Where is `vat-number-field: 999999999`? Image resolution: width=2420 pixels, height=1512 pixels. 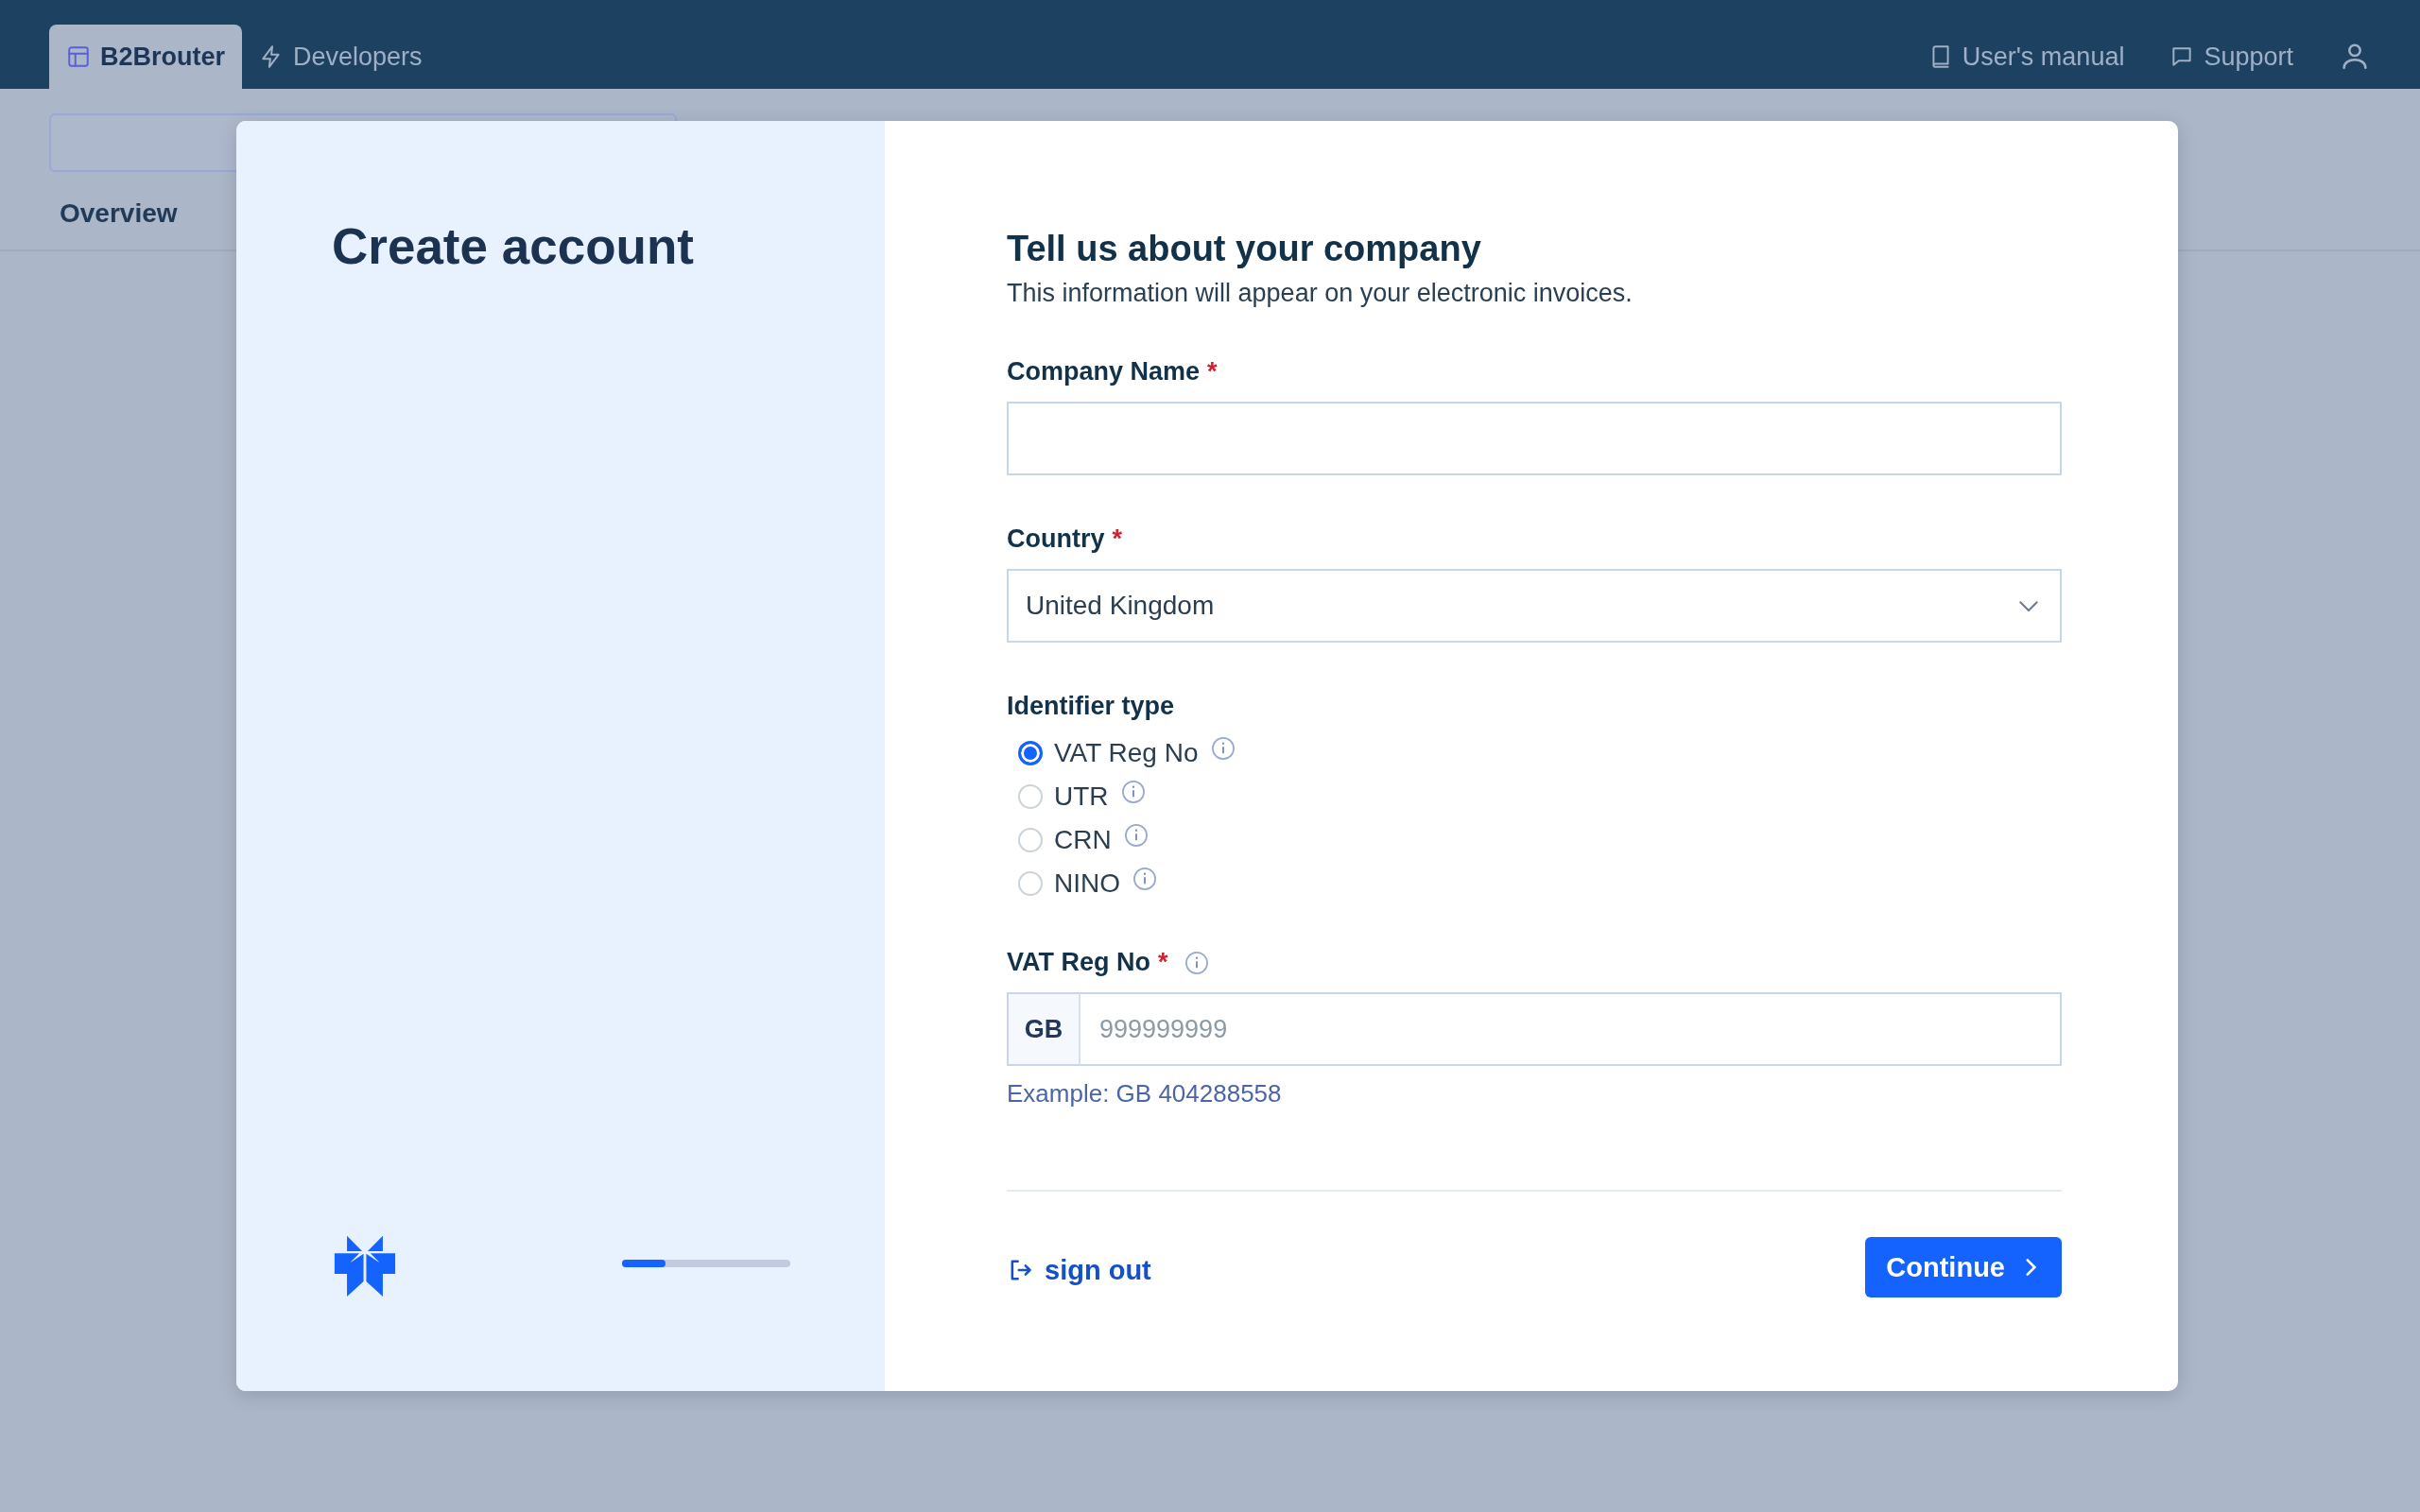 vat-number-field: 999999999 is located at coordinates (1571, 1029).